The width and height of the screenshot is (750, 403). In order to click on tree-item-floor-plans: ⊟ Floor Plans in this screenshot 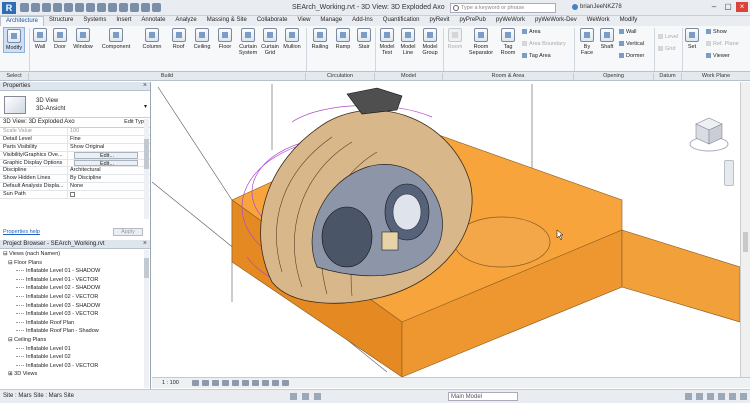, I will do `click(75, 263)`.